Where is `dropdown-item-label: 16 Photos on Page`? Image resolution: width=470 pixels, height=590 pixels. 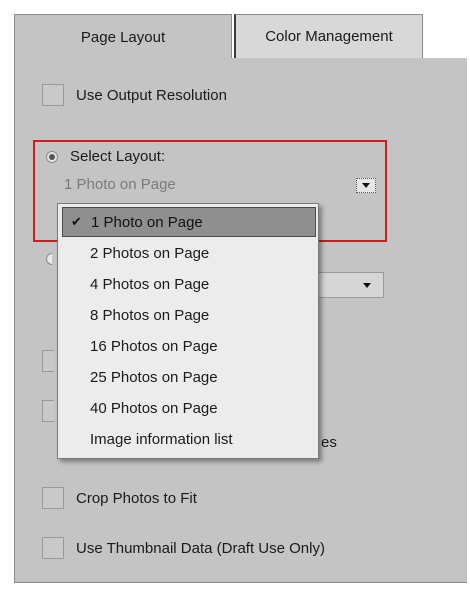 dropdown-item-label: 16 Photos on Page is located at coordinates (154, 346).